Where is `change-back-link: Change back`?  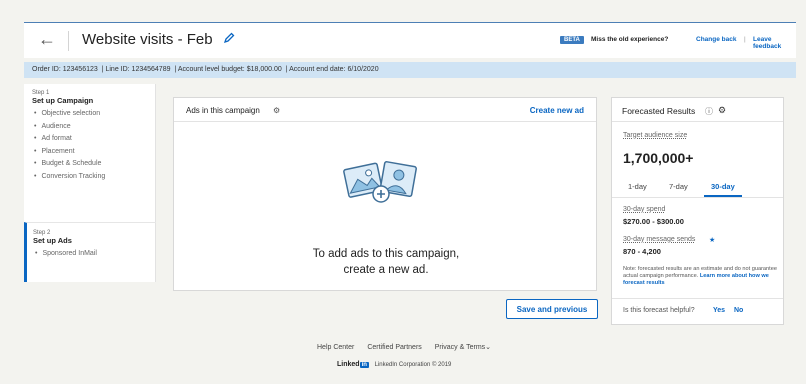 change-back-link: Change back is located at coordinates (716, 39).